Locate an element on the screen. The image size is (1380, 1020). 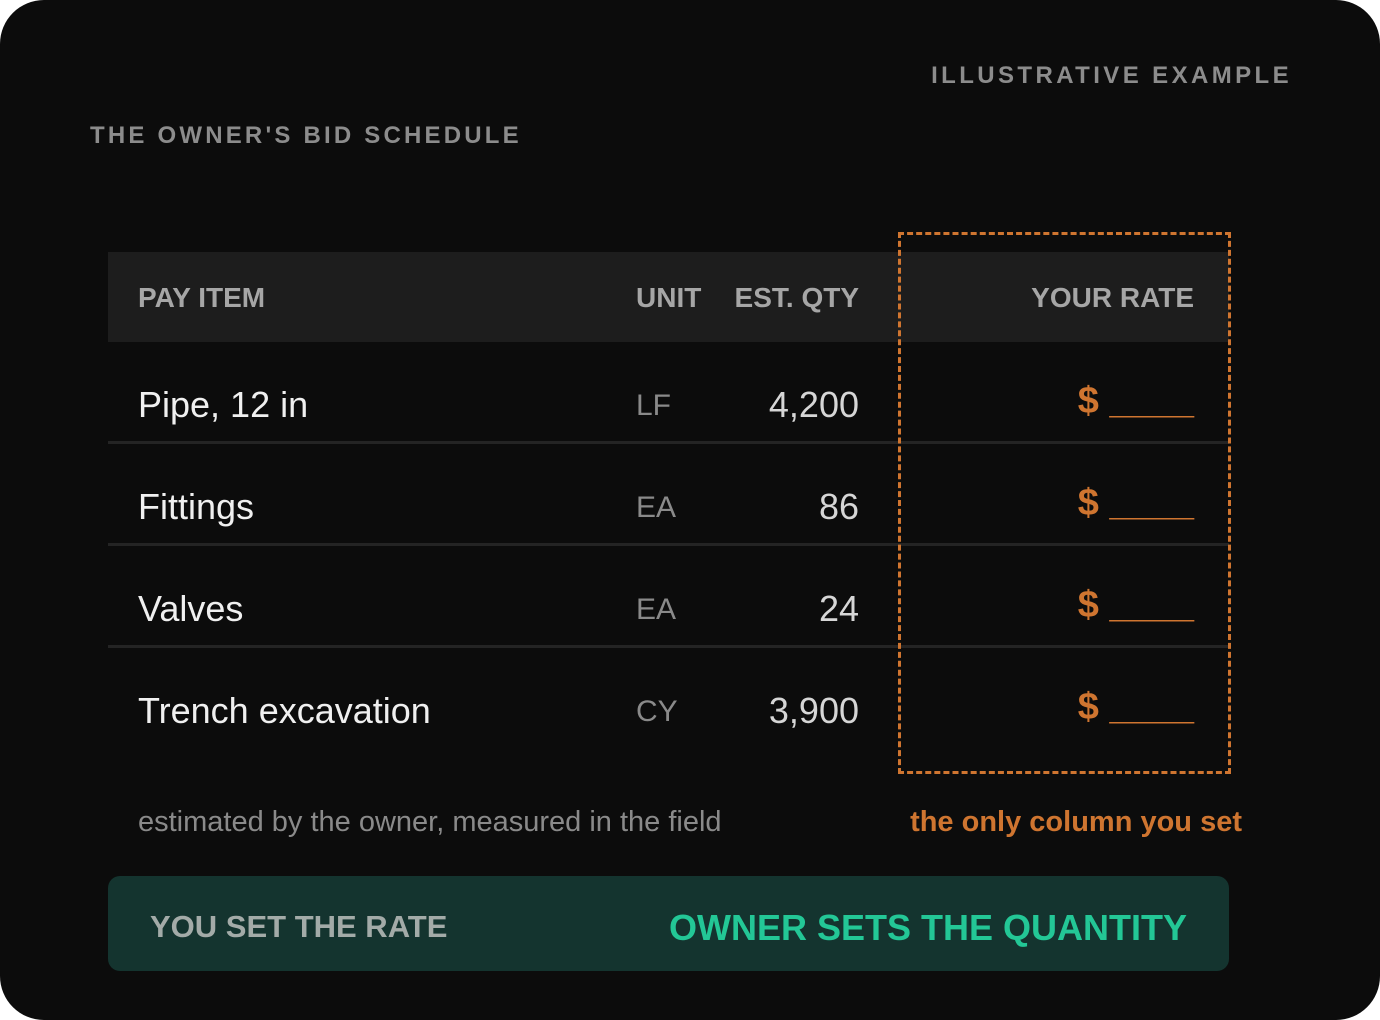
banner-you-set-rate: YOU SET THE RATE is located at coordinates (299, 926).